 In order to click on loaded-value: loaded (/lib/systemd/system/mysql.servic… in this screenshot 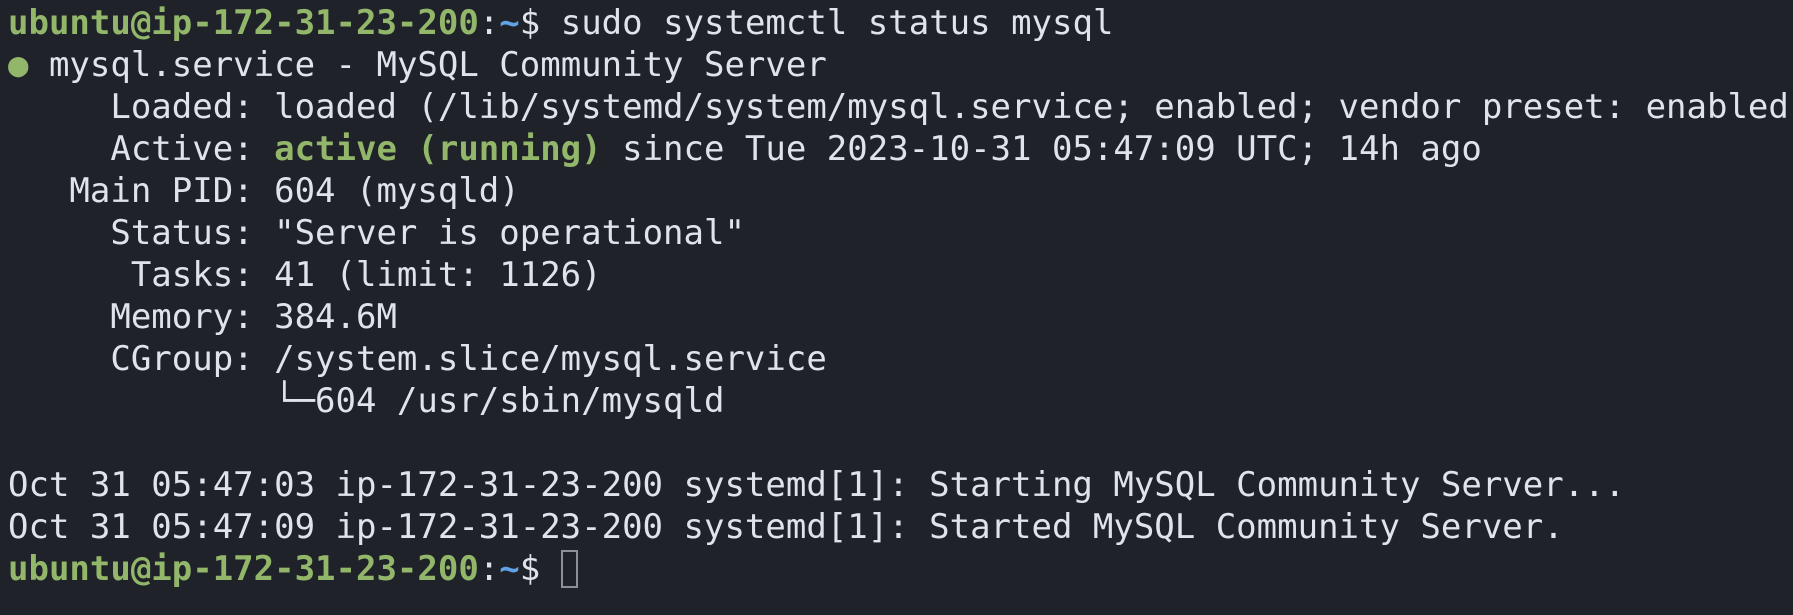, I will do `click(1033, 107)`.